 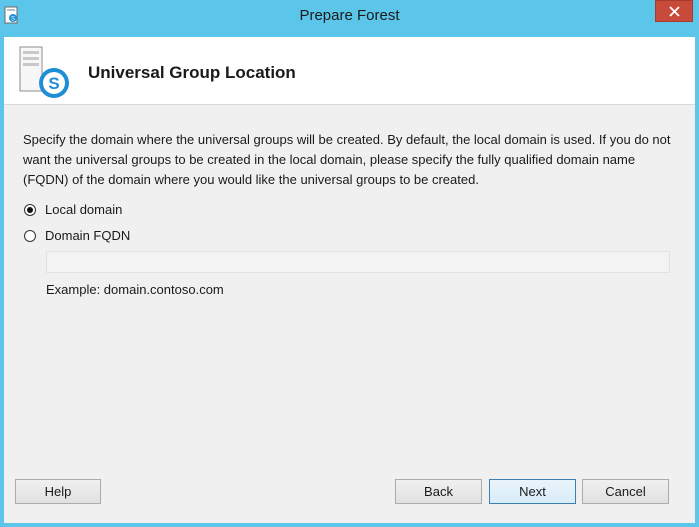 What do you see at coordinates (349, 71) in the screenshot?
I see `wizard-header: S Universal Group Location` at bounding box center [349, 71].